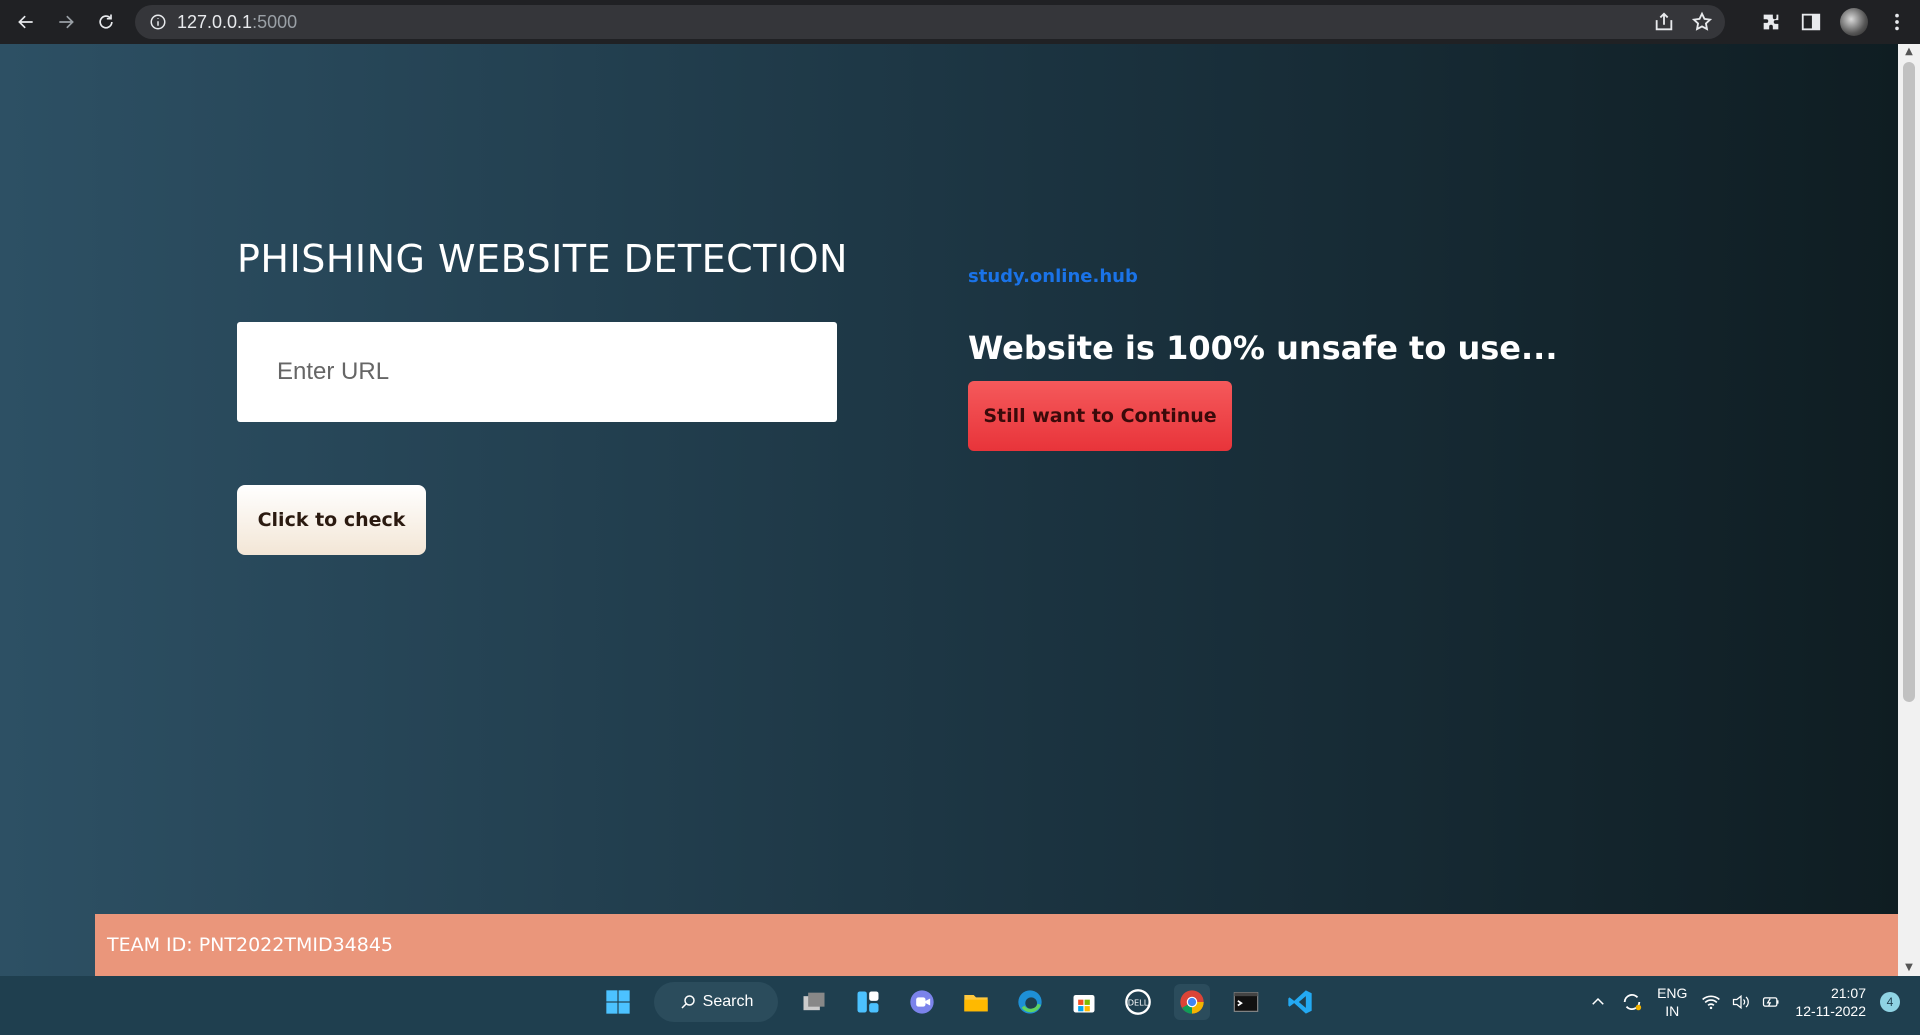  What do you see at coordinates (537, 372) in the screenshot?
I see `url-input` at bounding box center [537, 372].